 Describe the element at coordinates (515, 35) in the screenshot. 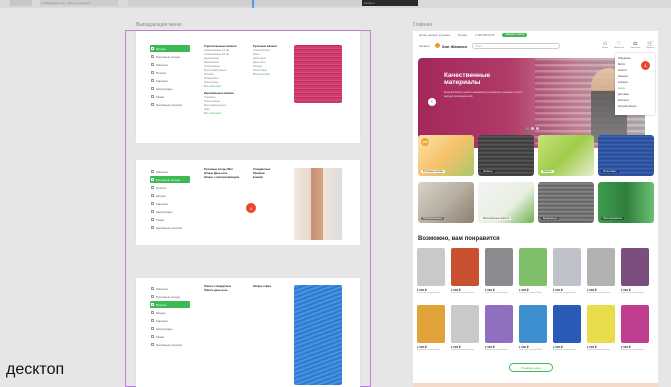

I see `callback-button: Заказать звонок` at that location.